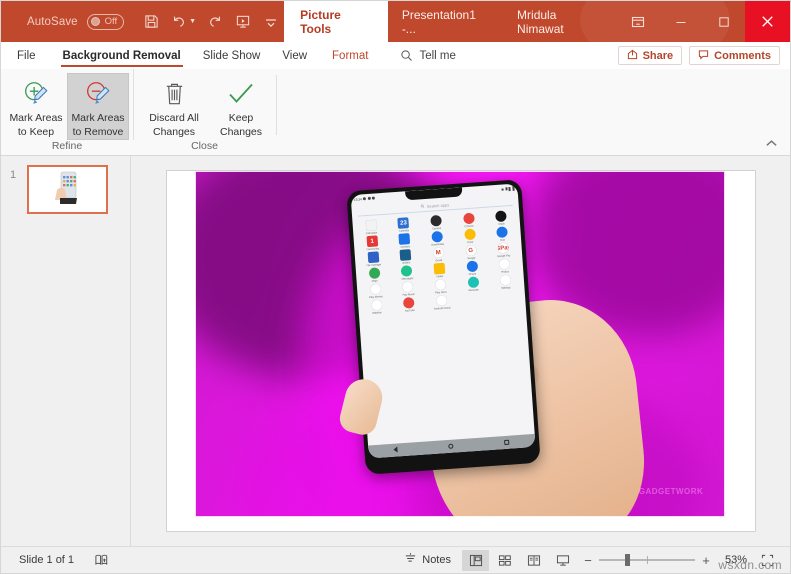 The image size is (791, 574). I want to click on app-icon-cell: Photos, so click(505, 265).